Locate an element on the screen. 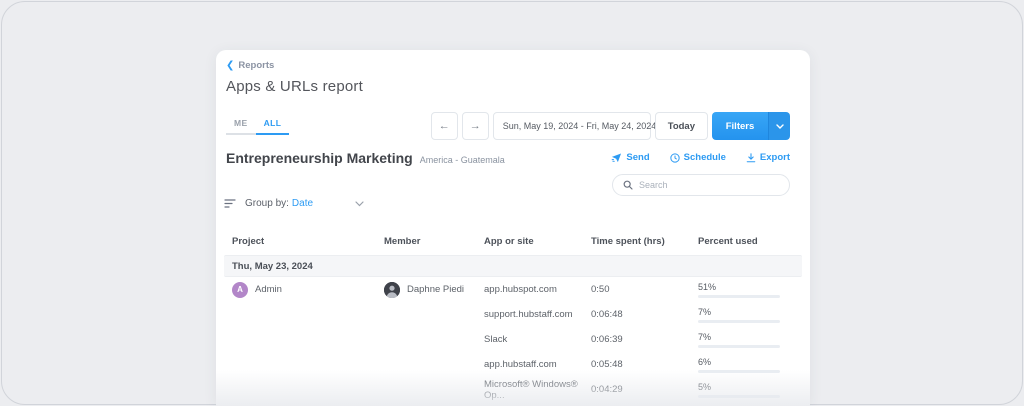  app-or-site: Slack is located at coordinates (496, 339).